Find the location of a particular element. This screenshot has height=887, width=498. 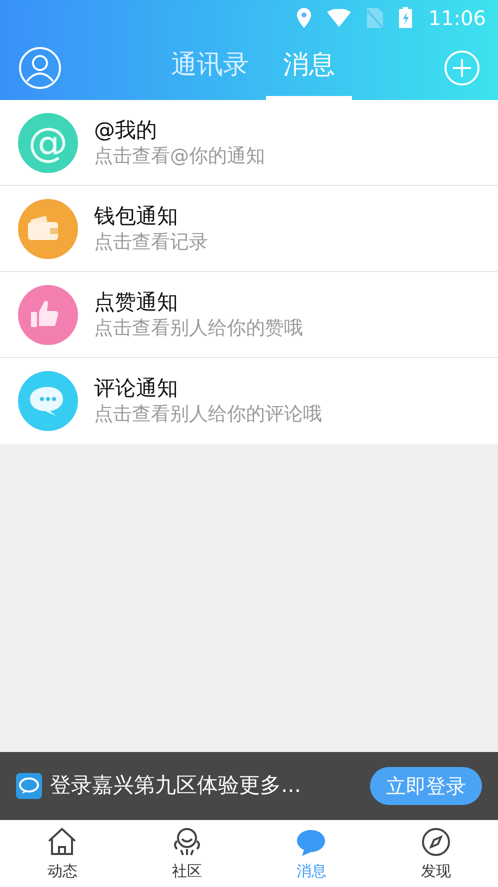

clock-text: 11:06 is located at coordinates (457, 18).